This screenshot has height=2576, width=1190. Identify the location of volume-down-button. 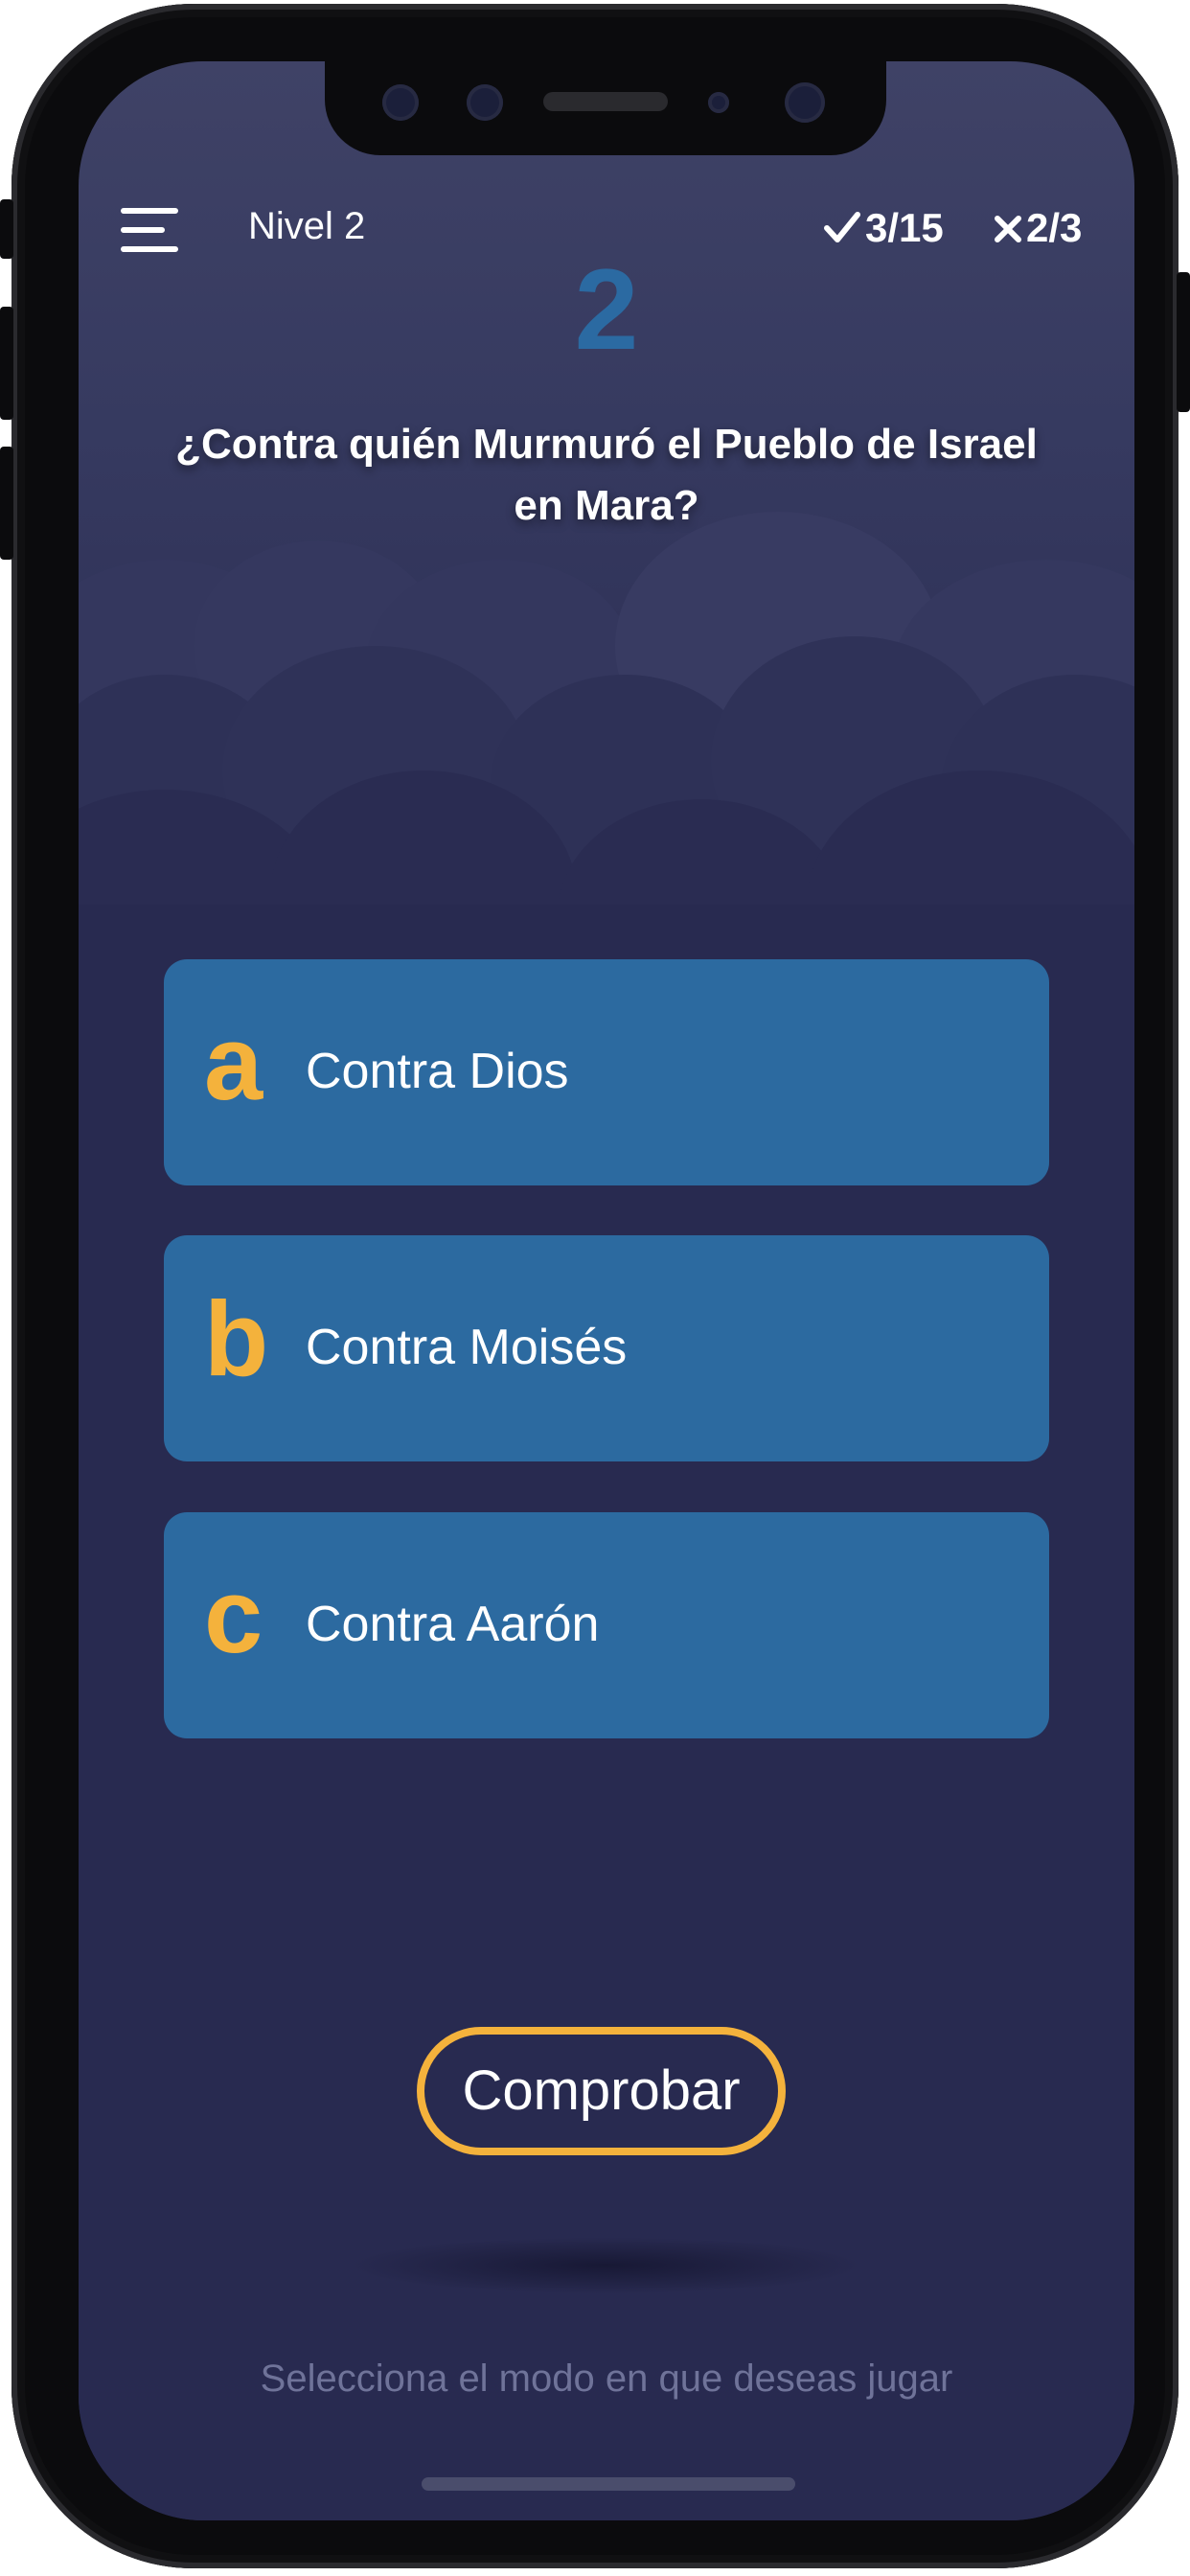
(7, 504).